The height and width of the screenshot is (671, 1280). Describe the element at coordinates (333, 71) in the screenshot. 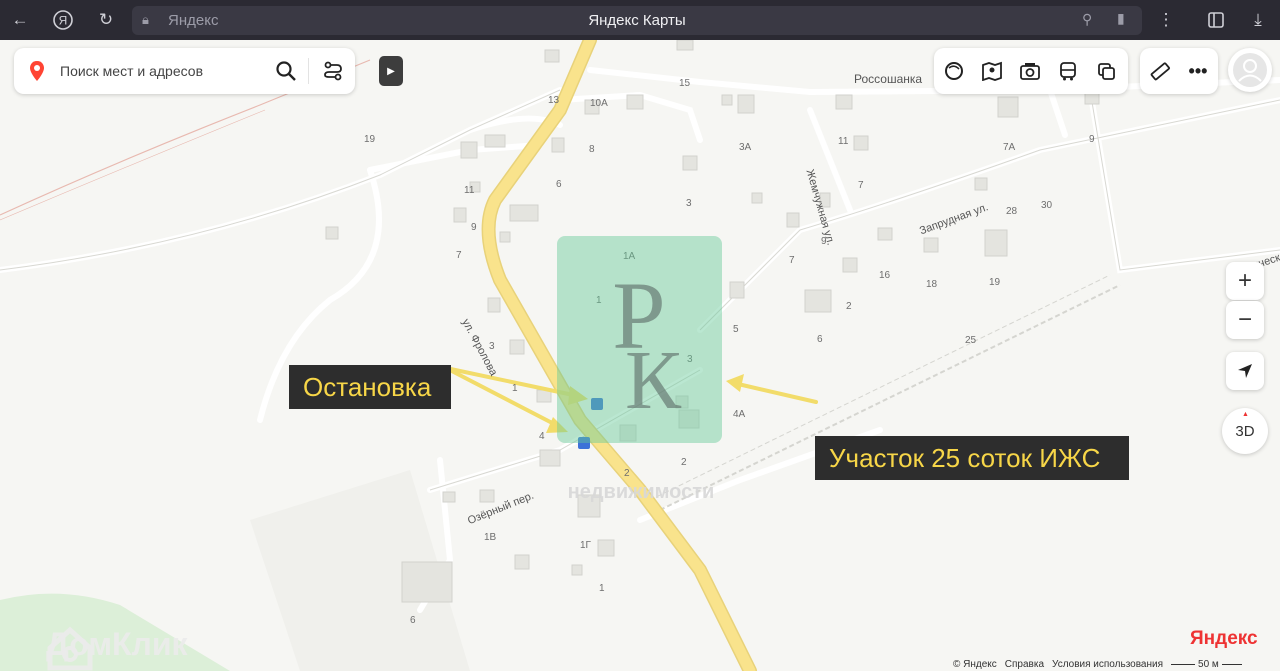

I see `route-icon` at that location.